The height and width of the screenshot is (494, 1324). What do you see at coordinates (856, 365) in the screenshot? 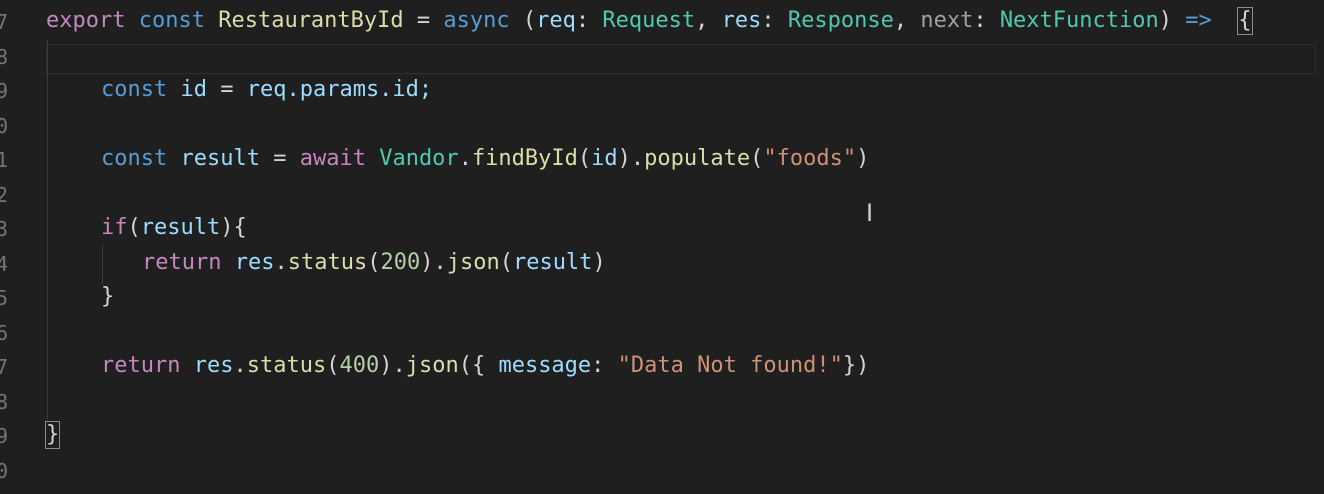
I see `token-paren: })` at bounding box center [856, 365].